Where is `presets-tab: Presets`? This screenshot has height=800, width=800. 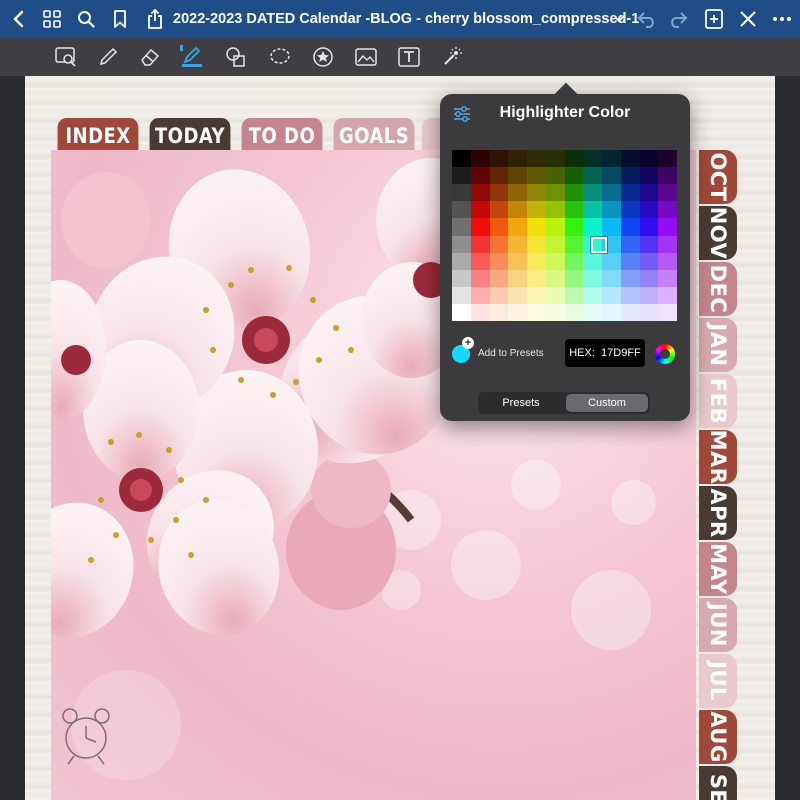 presets-tab: Presets is located at coordinates (521, 403).